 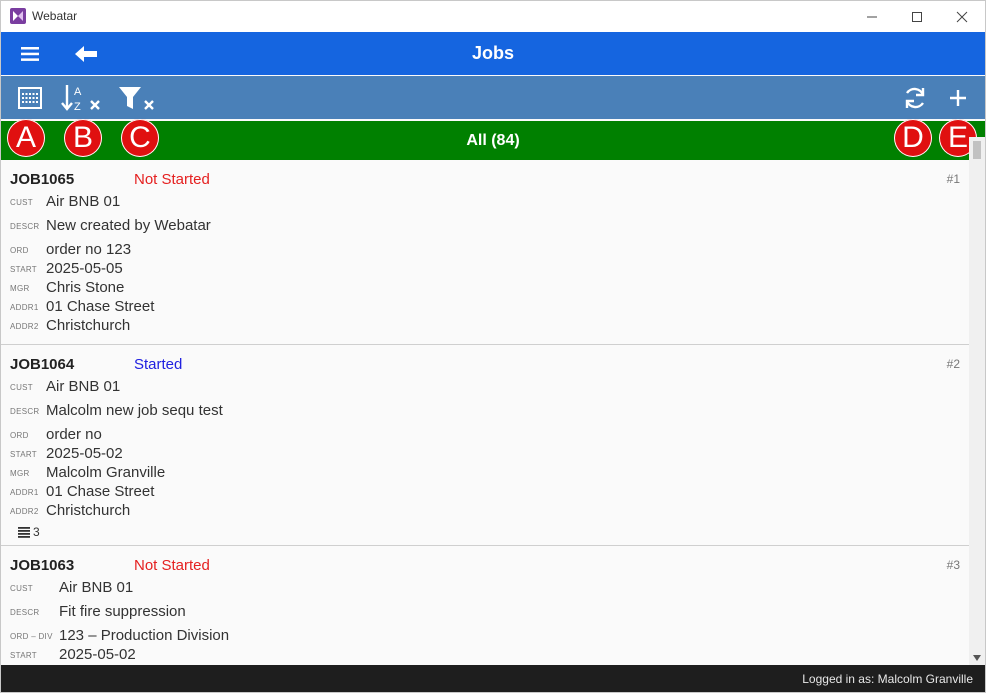 What do you see at coordinates (493, 97) in the screenshot?
I see `toolbar: A Z` at bounding box center [493, 97].